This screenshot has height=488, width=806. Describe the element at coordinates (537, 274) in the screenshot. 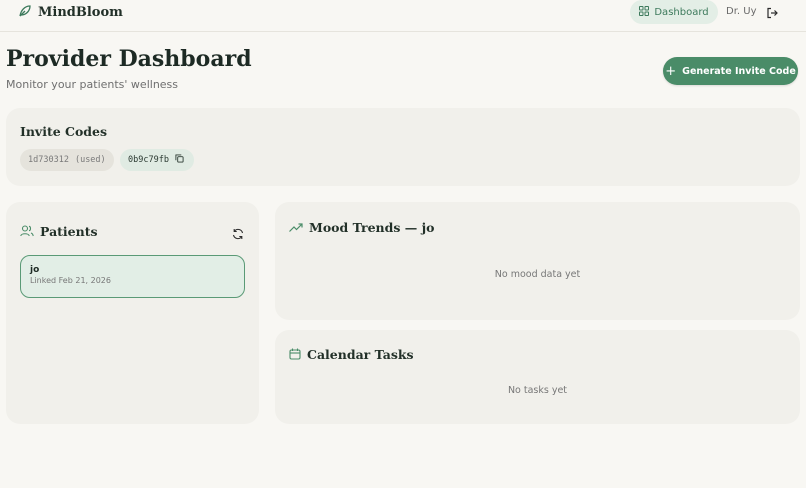

I see `mood-empty-message: No mood data yet` at that location.